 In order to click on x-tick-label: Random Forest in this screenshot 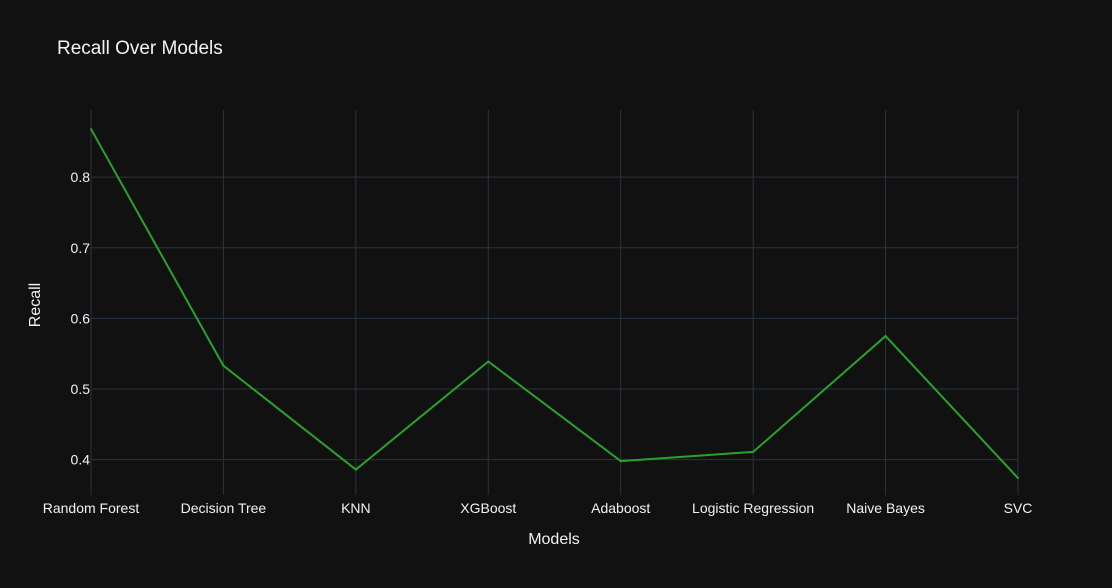, I will do `click(91, 508)`.